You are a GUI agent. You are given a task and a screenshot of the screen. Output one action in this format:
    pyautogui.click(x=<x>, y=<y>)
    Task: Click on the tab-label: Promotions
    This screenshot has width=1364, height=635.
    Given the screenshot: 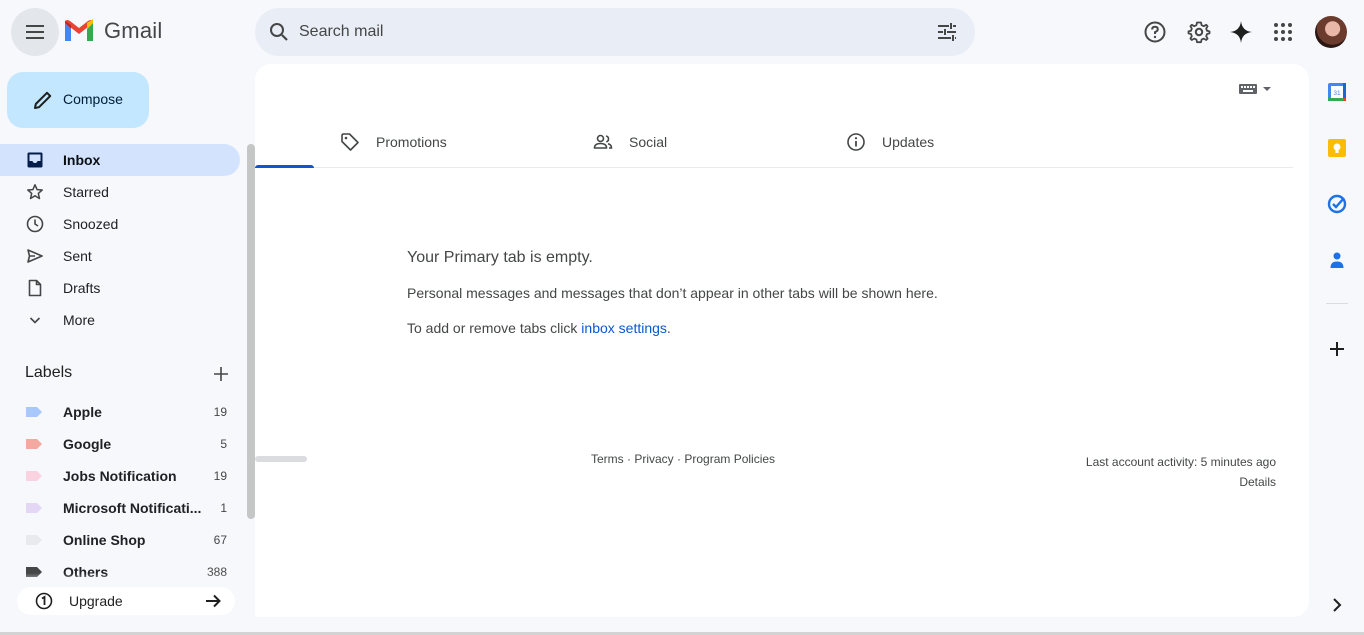 What is the action you would take?
    pyautogui.click(x=411, y=142)
    